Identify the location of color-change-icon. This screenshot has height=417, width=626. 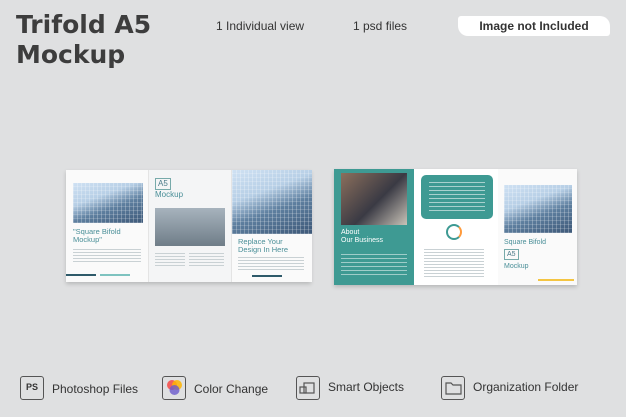
(174, 388).